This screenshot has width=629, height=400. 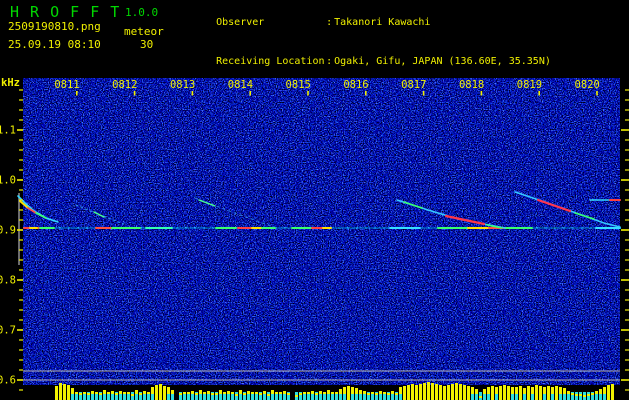 What do you see at coordinates (8, 131) in the screenshot?
I see `freq-label: 1.1` at bounding box center [8, 131].